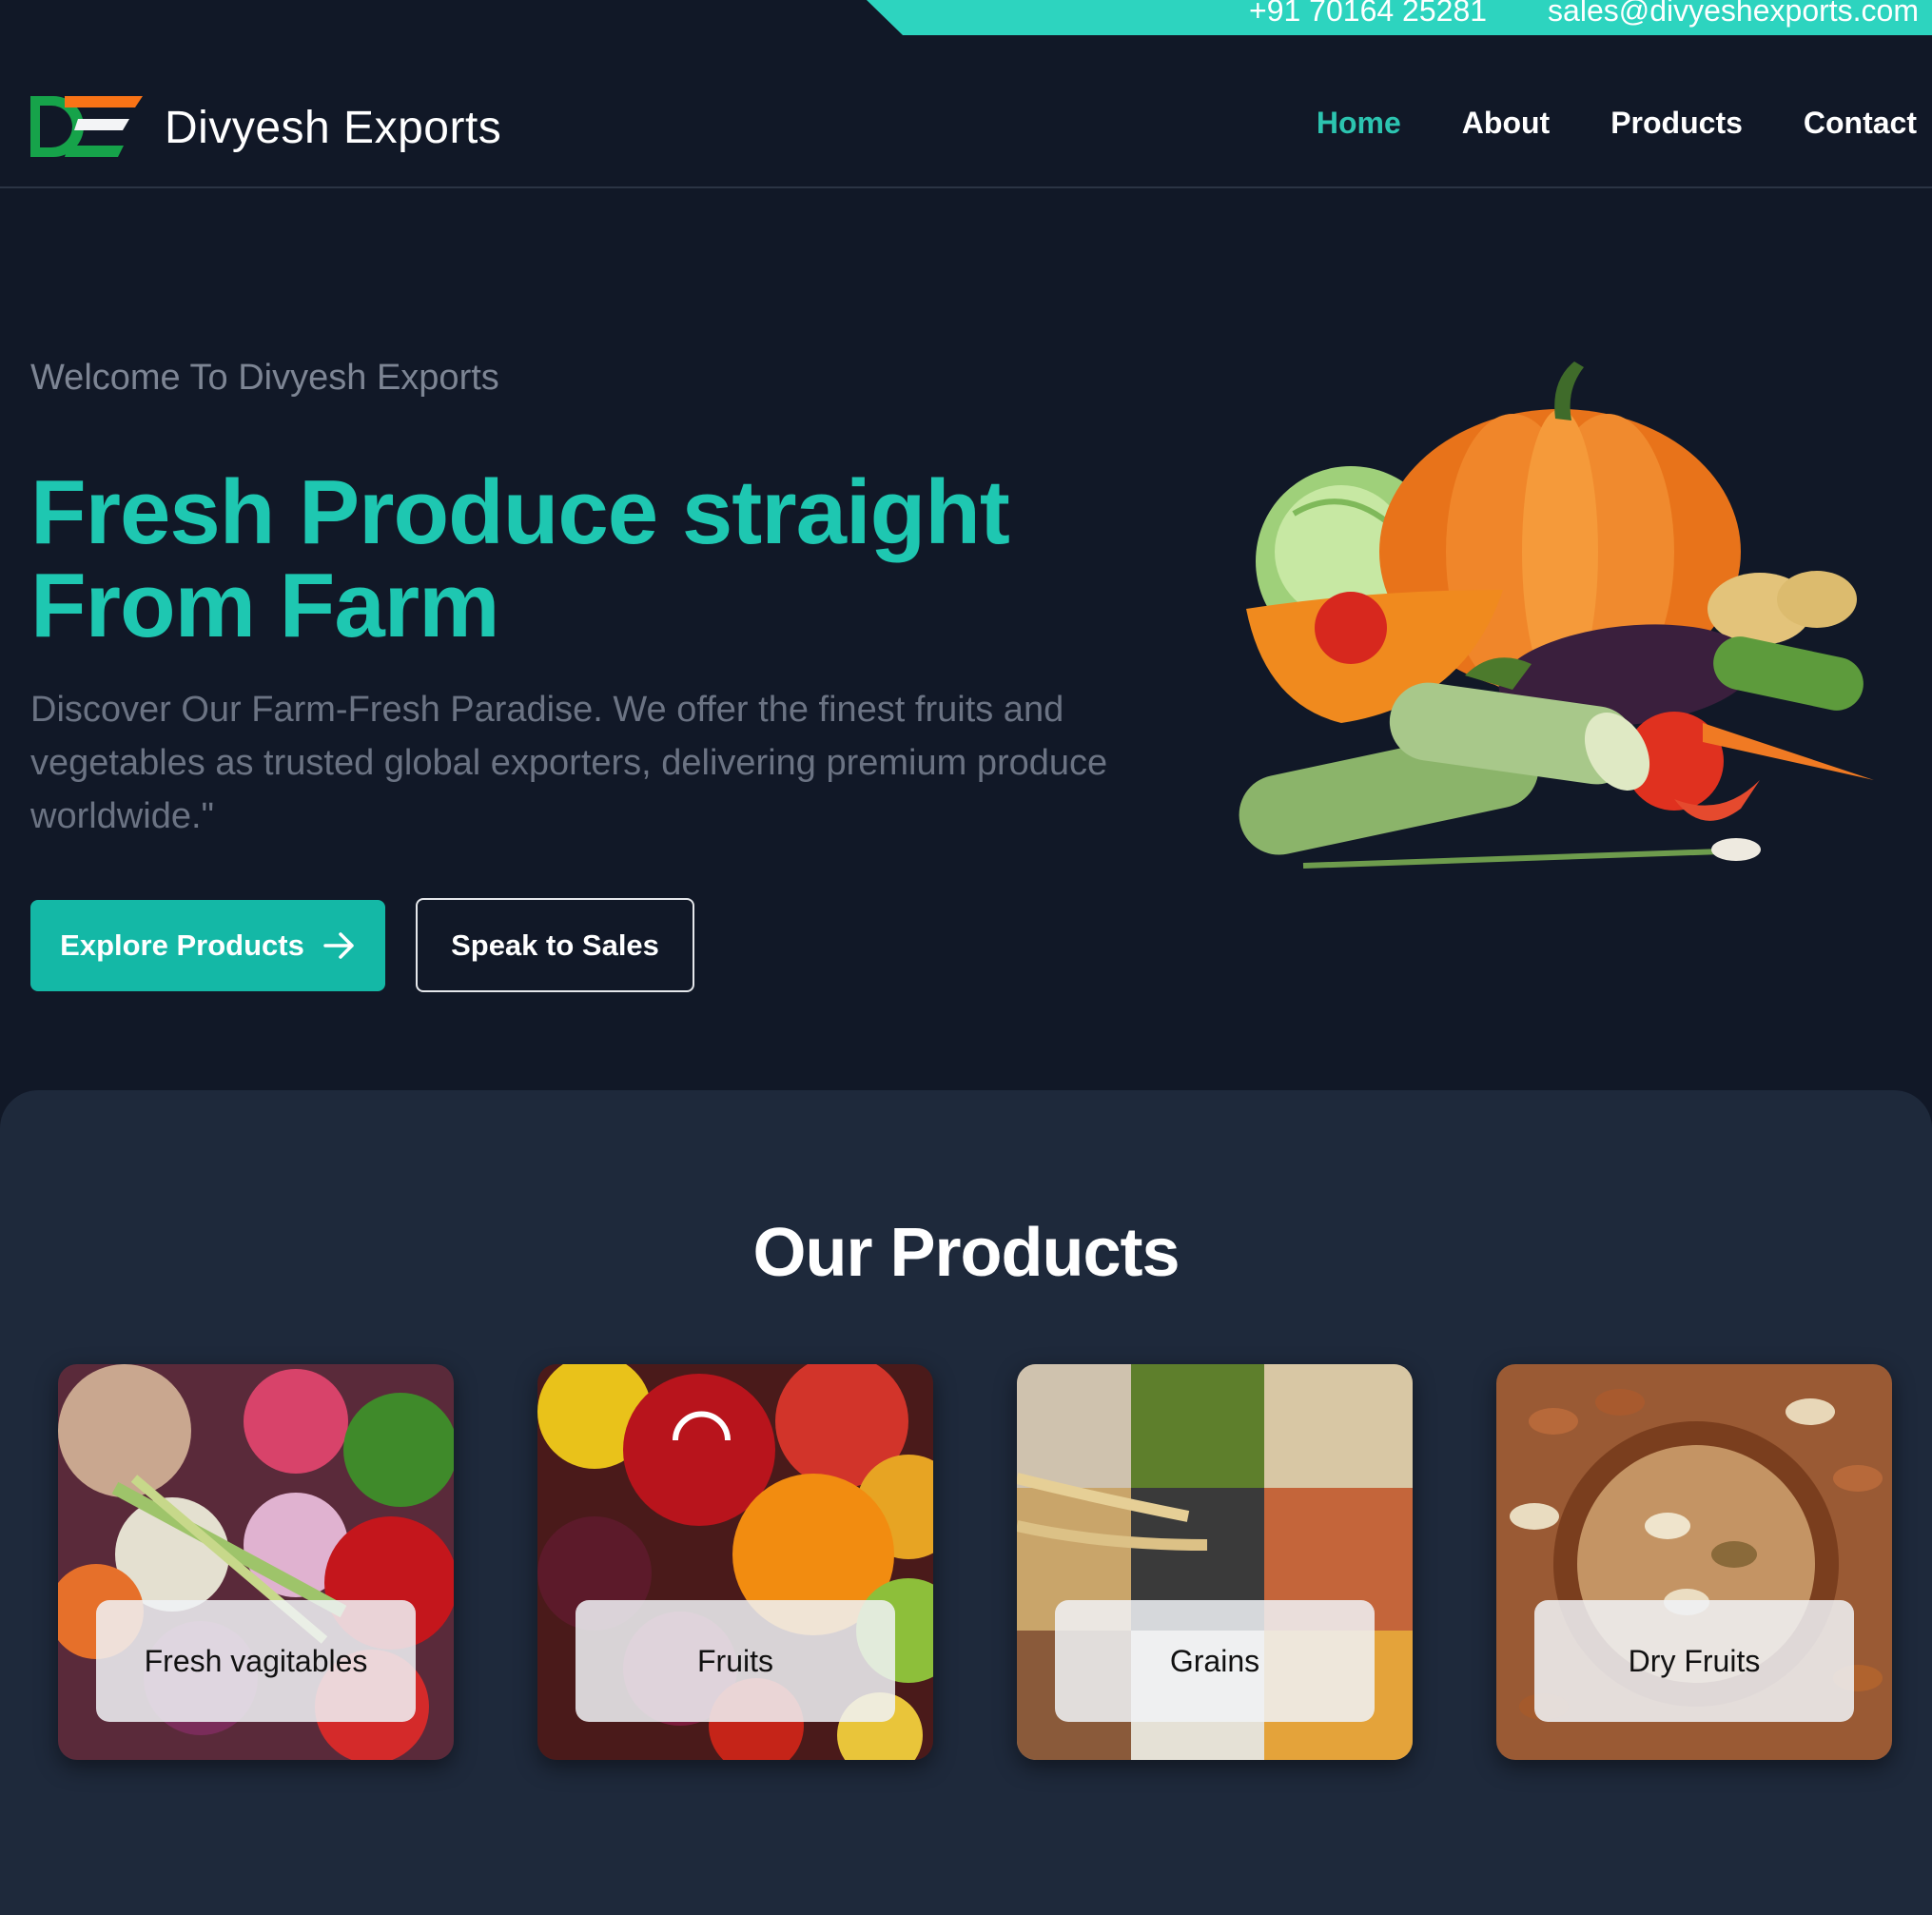 The image size is (1932, 1915). What do you see at coordinates (735, 1562) in the screenshot?
I see `product-card-fruits: Fruits` at bounding box center [735, 1562].